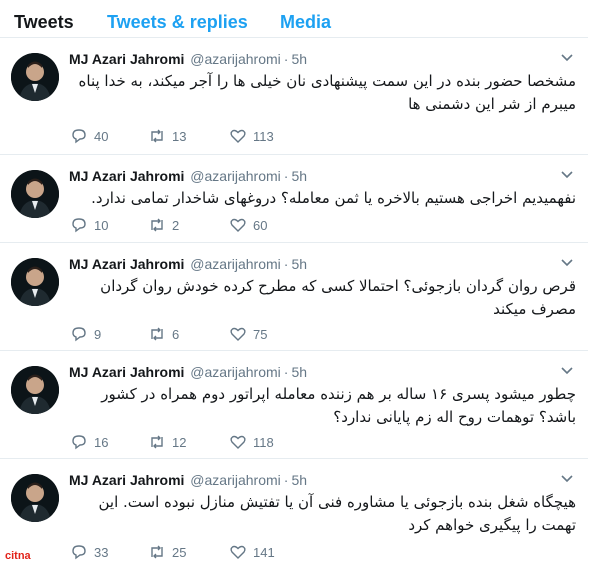 This screenshot has width=596, height=567. What do you see at coordinates (179, 552) in the screenshot?
I see `retweet-count: 25` at bounding box center [179, 552].